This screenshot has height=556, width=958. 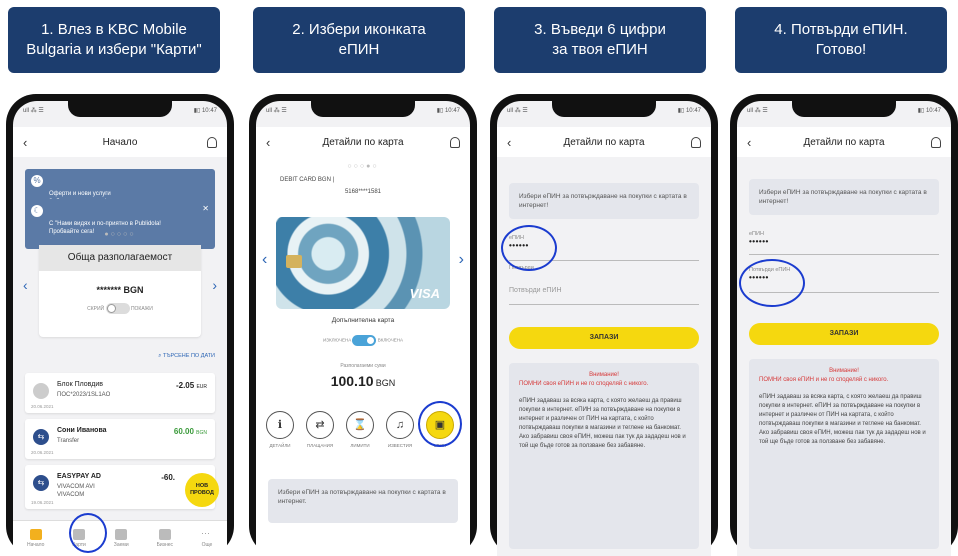 I want to click on transaction-name: EASYPAY AD, so click(x=79, y=476).